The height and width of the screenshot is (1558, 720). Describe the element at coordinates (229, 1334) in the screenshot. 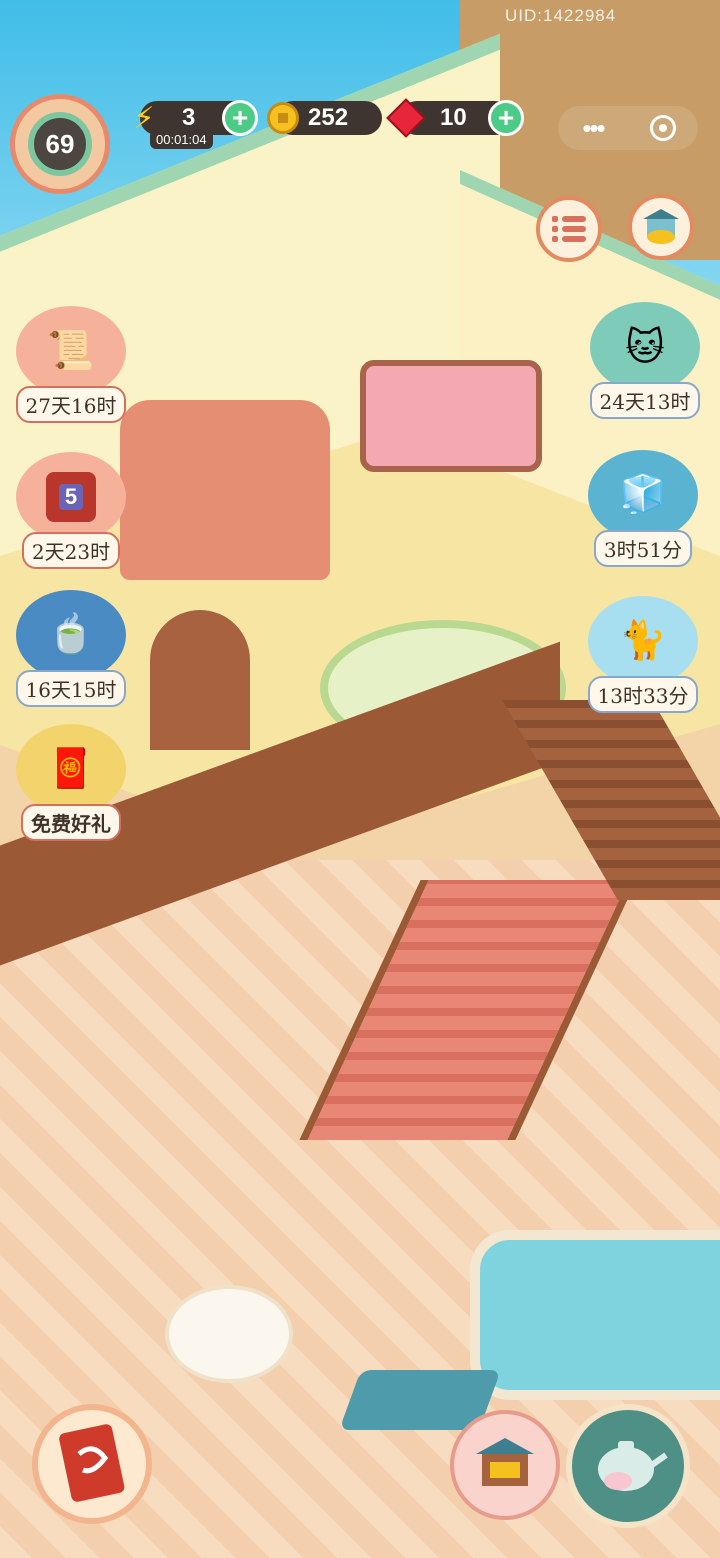

I see `round-tea-table` at that location.